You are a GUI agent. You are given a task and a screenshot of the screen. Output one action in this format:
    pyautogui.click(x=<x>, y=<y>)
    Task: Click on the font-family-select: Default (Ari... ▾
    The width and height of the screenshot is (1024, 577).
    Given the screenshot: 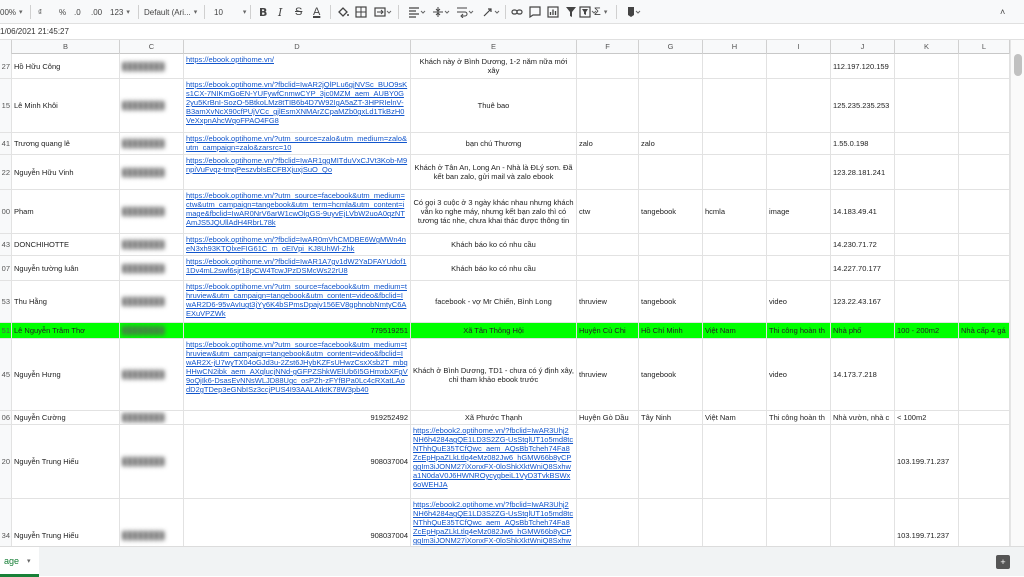 What is the action you would take?
    pyautogui.click(x=170, y=12)
    